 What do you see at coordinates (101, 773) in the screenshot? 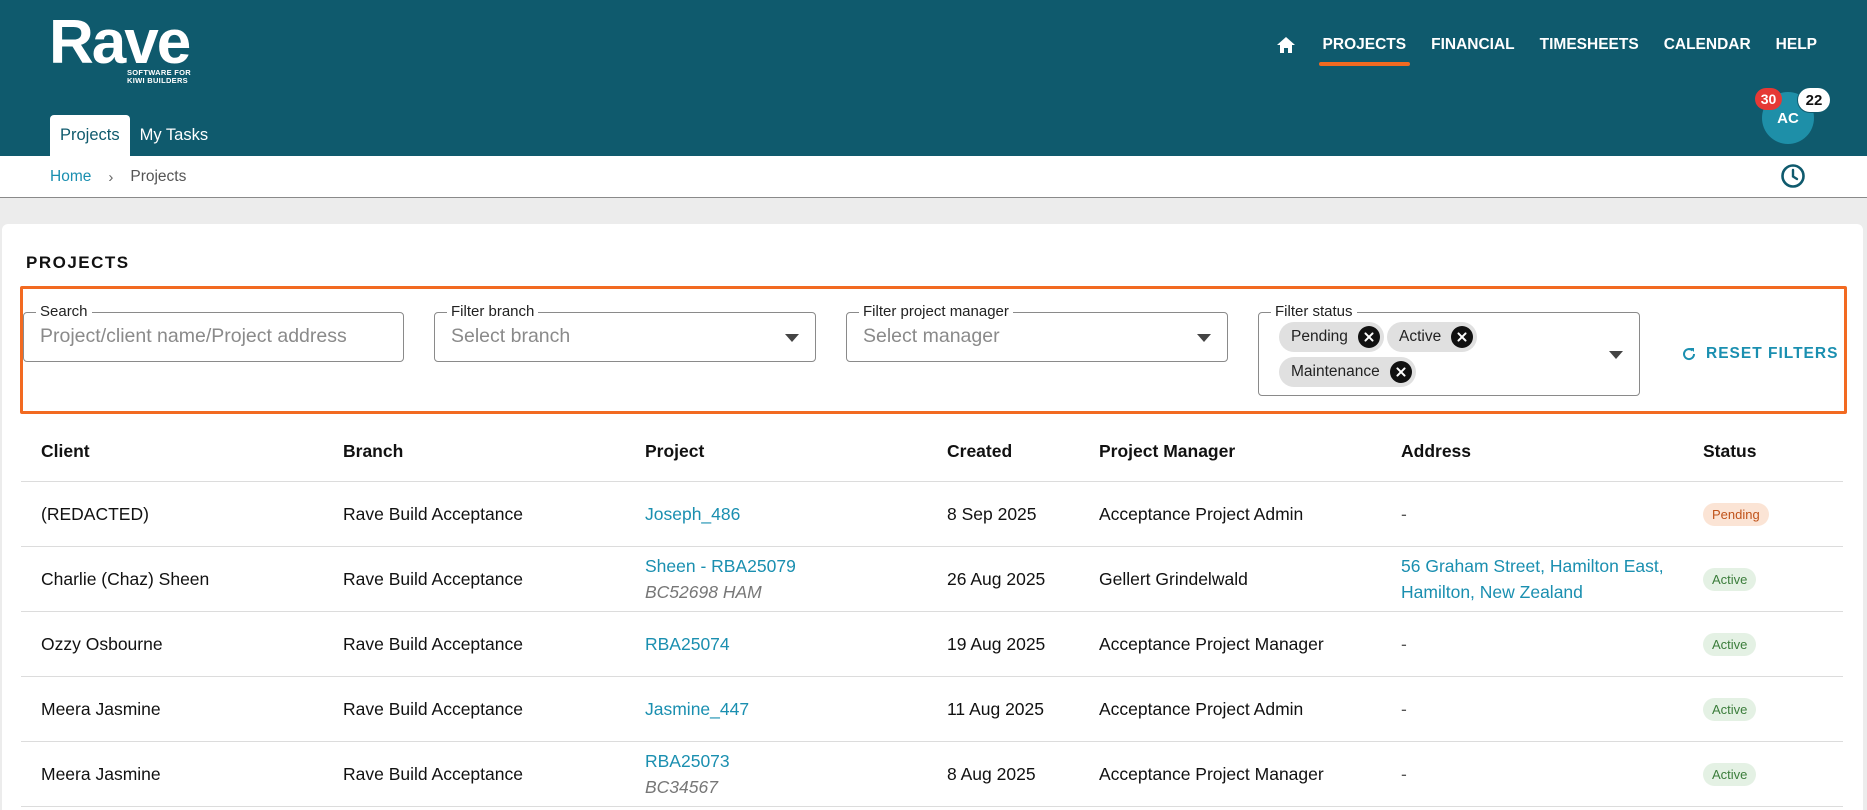
I see `client-cell: Meera Jasmine` at bounding box center [101, 773].